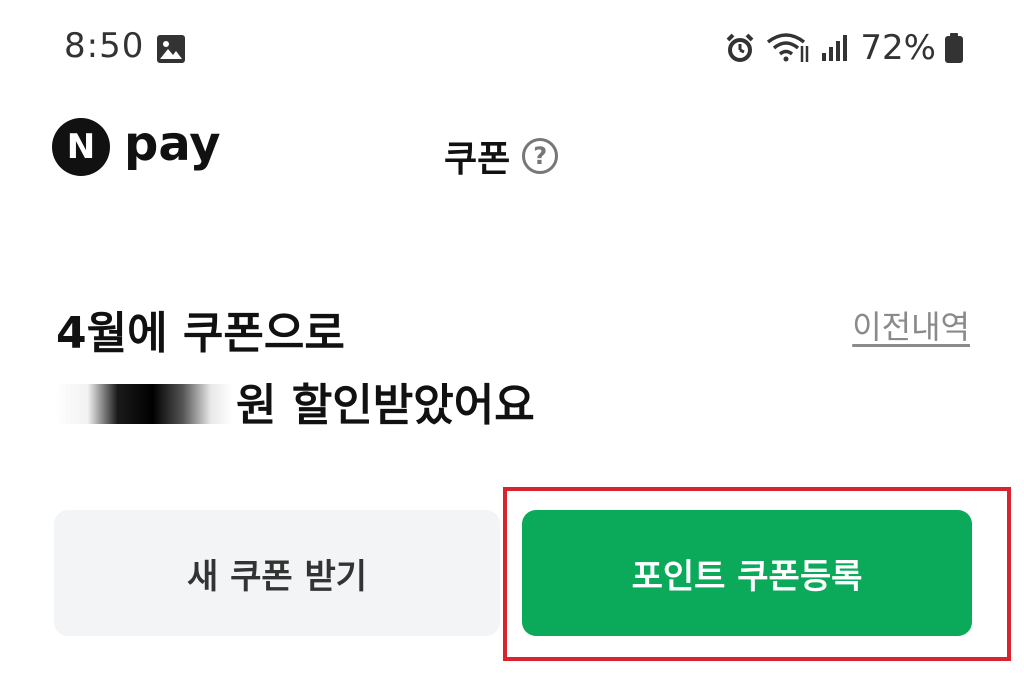 This screenshot has width=1024, height=698. I want to click on status-bar: 8:50 72%, so click(512, 48).